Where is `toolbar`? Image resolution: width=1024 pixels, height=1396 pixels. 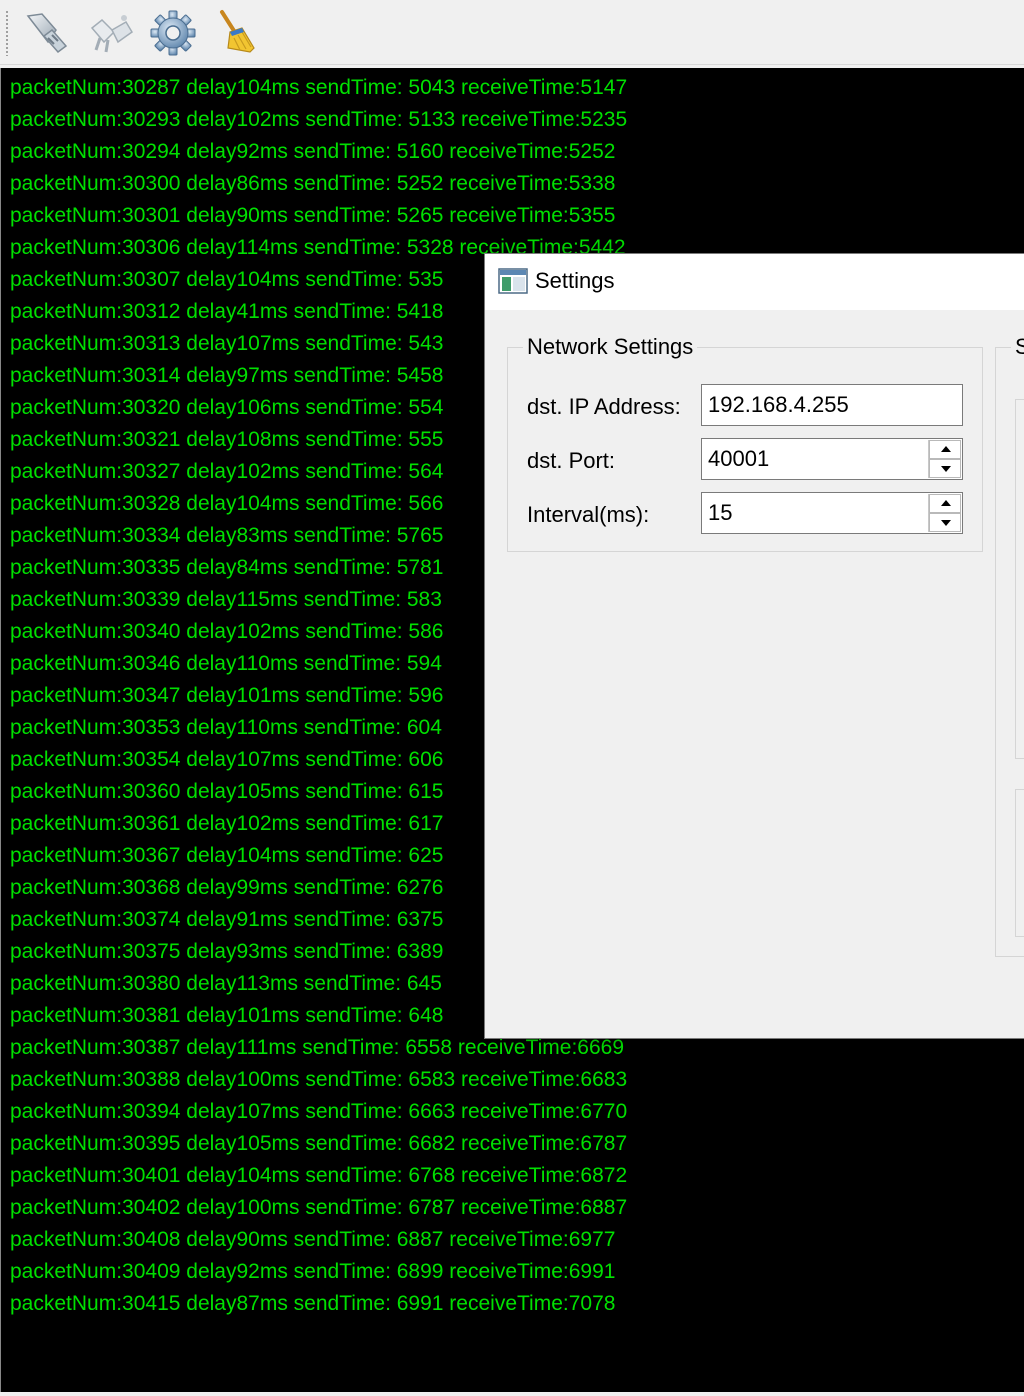
toolbar is located at coordinates (512, 32).